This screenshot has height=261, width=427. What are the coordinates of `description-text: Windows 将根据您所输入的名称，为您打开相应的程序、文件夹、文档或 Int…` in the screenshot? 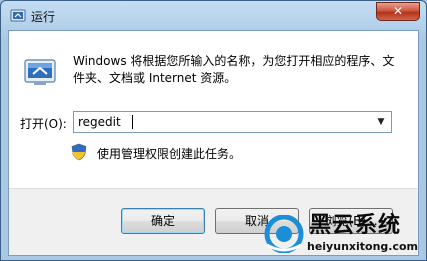 It's located at (234, 69).